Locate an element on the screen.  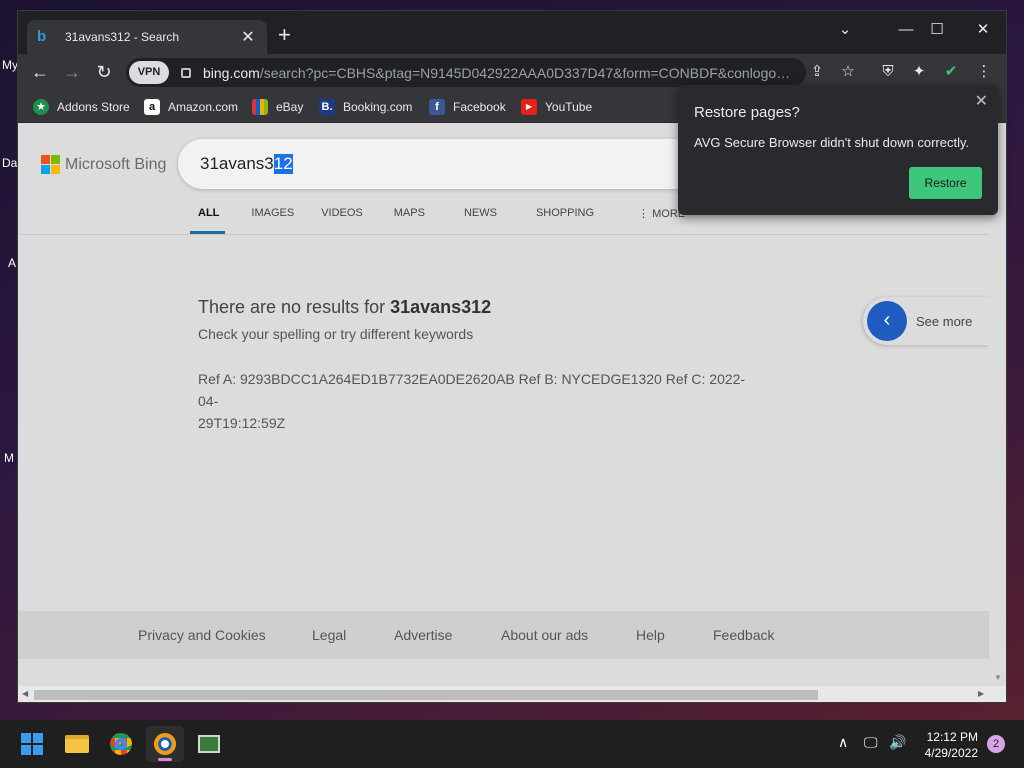
tab-title: 31avans312 - Search is located at coordinates (122, 37).